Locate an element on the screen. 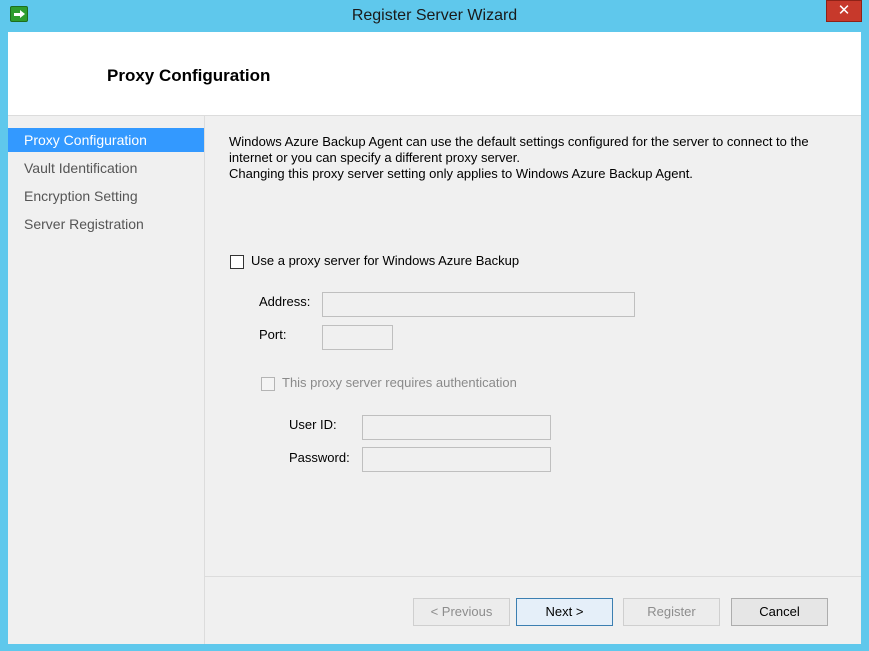  close-button: ✕ is located at coordinates (844, 11).